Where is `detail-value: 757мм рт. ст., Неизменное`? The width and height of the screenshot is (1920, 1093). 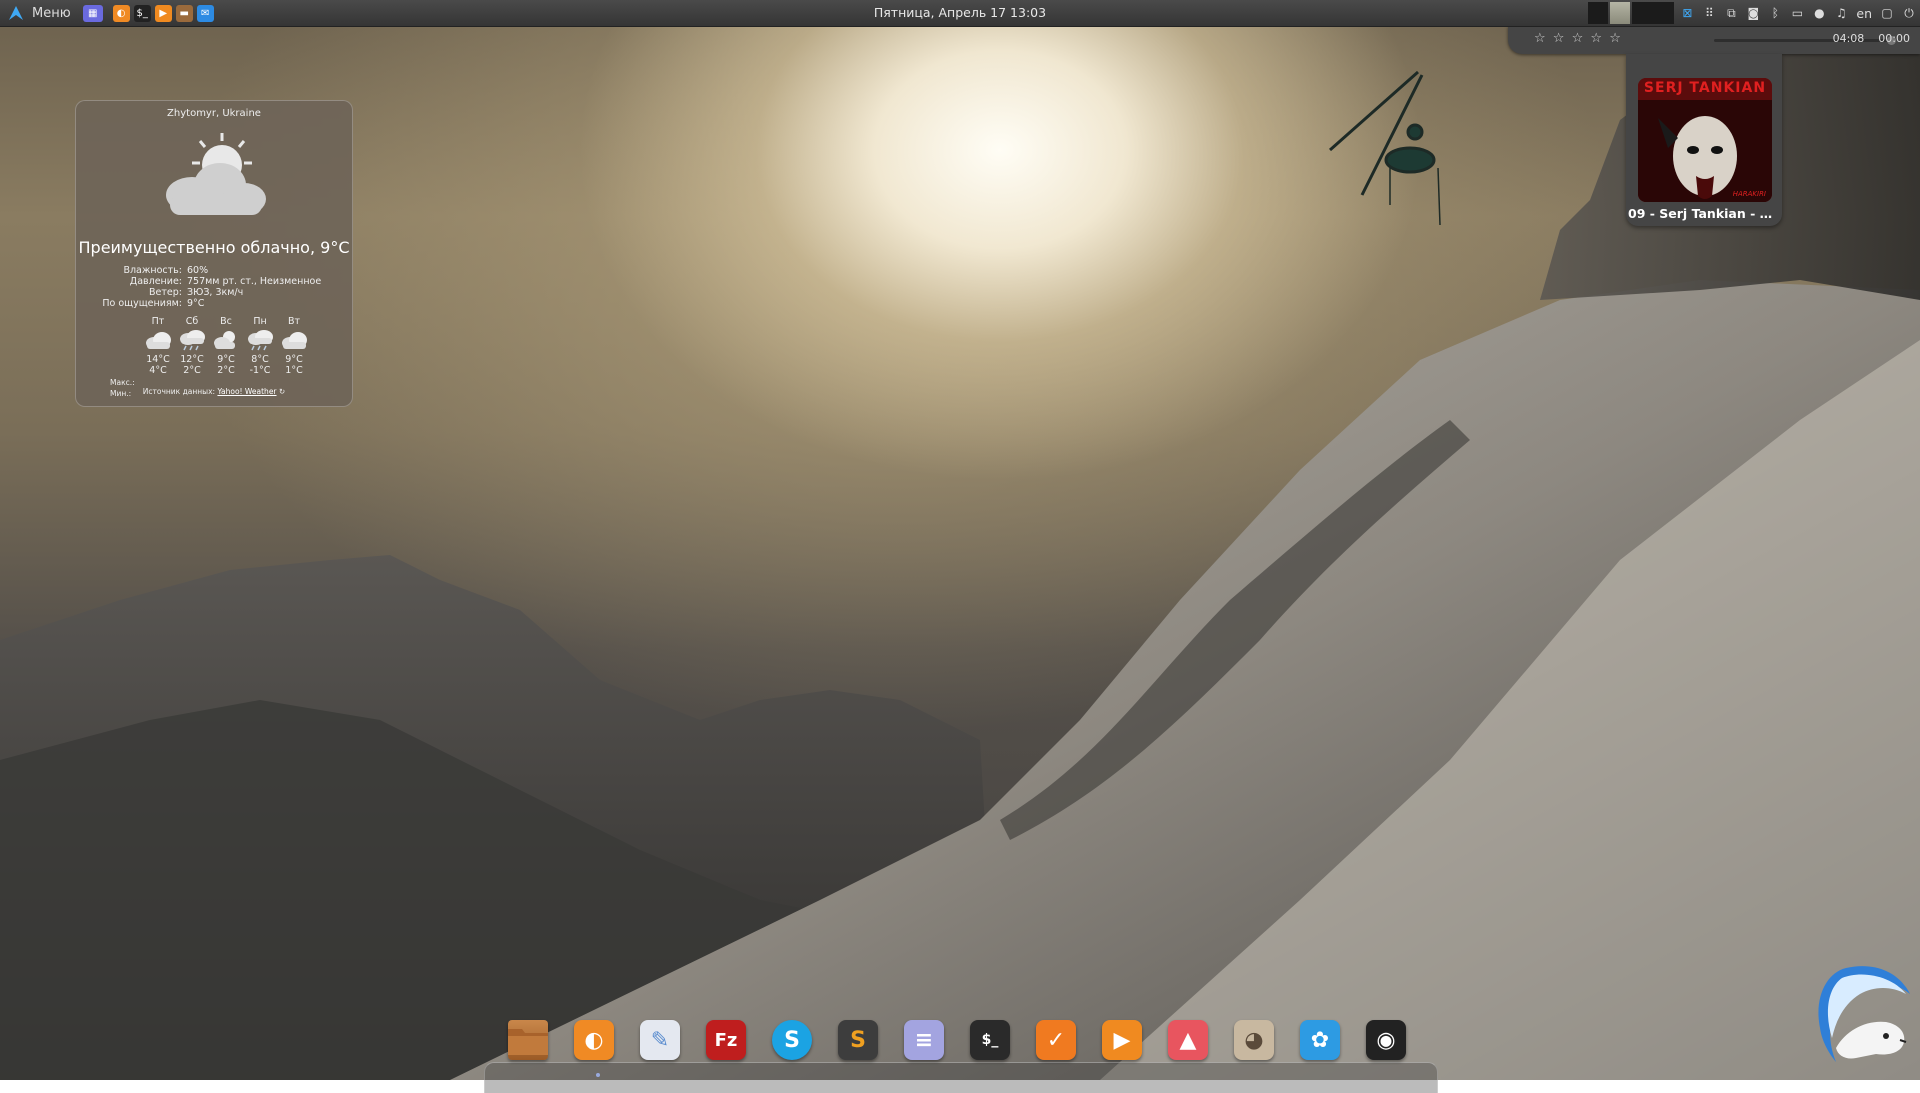
detail-value: 757мм рт. ст., Неизменное is located at coordinates (254, 281).